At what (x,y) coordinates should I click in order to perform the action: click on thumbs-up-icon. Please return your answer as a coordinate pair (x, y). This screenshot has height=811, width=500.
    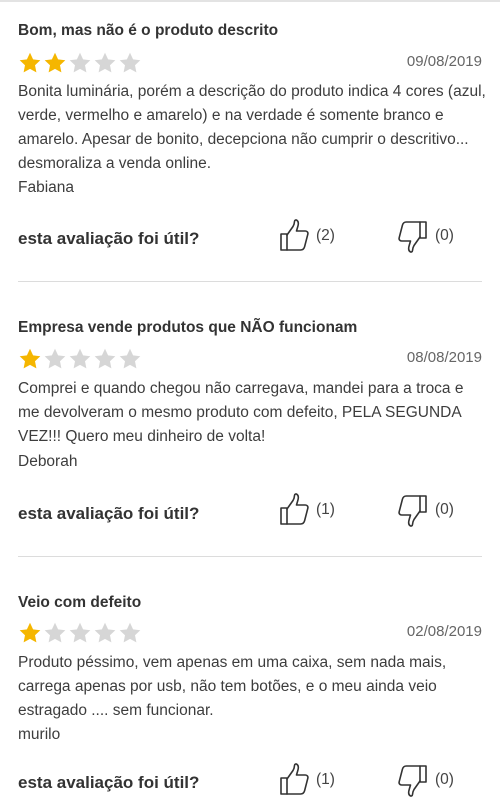
    Looking at the image, I should click on (294, 780).